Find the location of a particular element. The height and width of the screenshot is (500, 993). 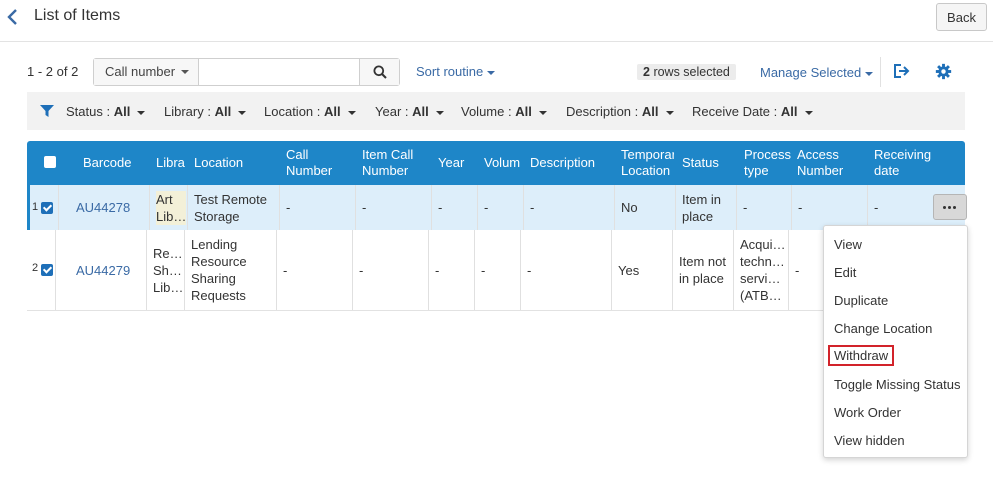

sort-routine-dropdown: Sort routine is located at coordinates (456, 71).